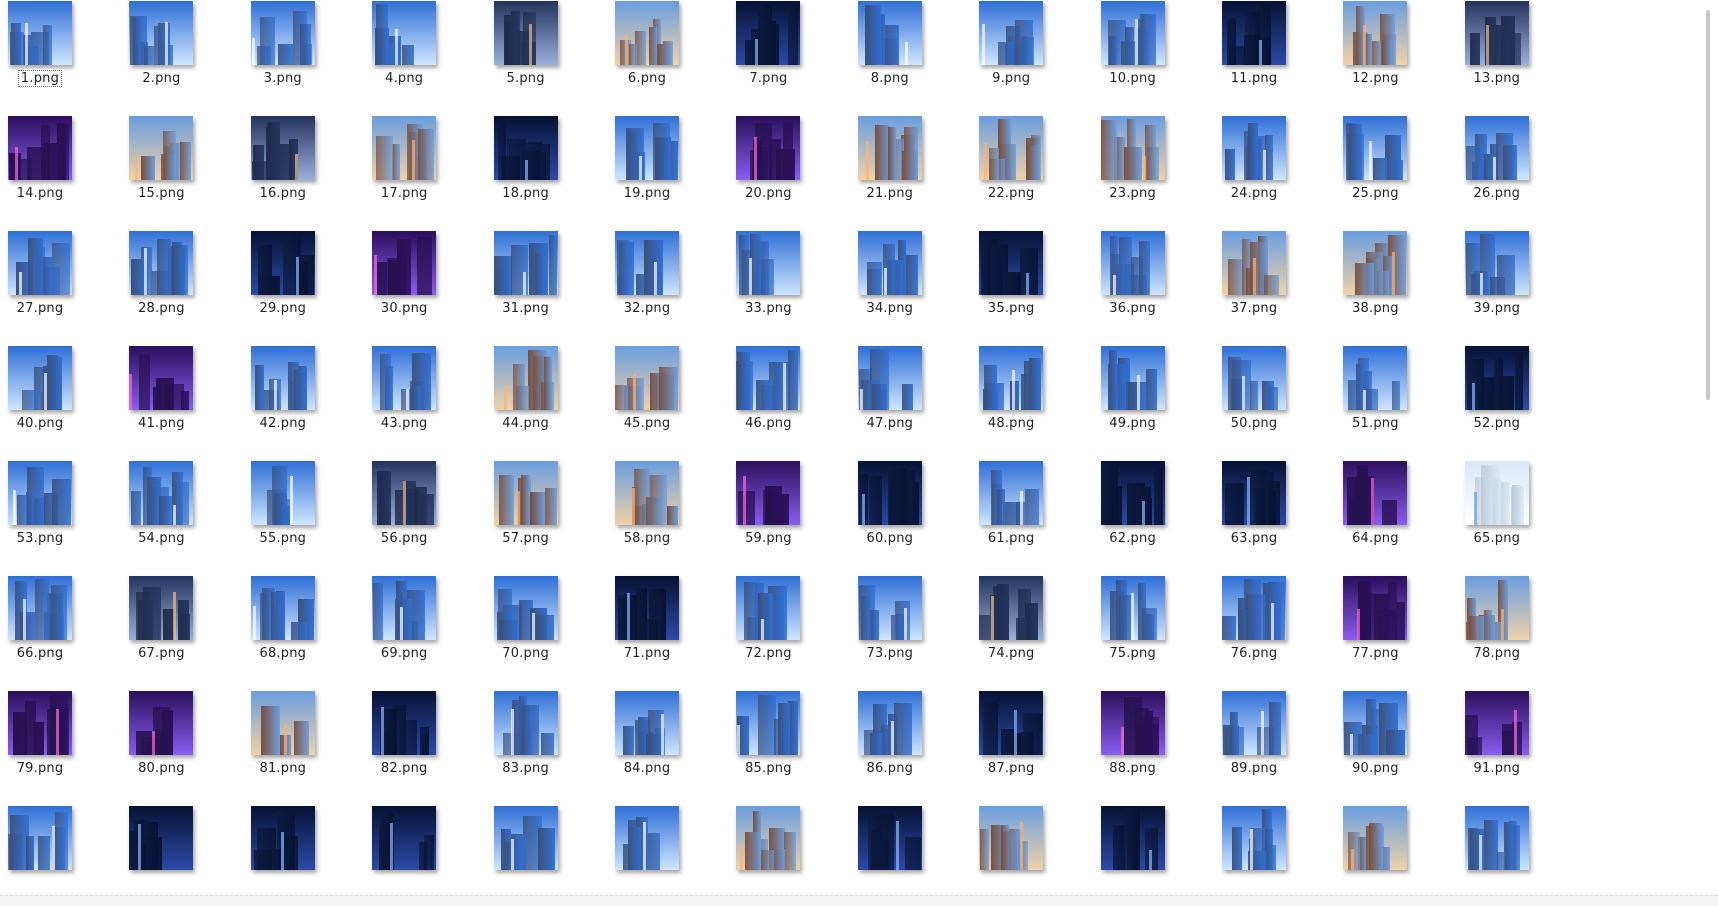 This screenshot has height=906, width=1718. Describe the element at coordinates (1275, 639) in the screenshot. I see `file-tile: 76.png` at that location.